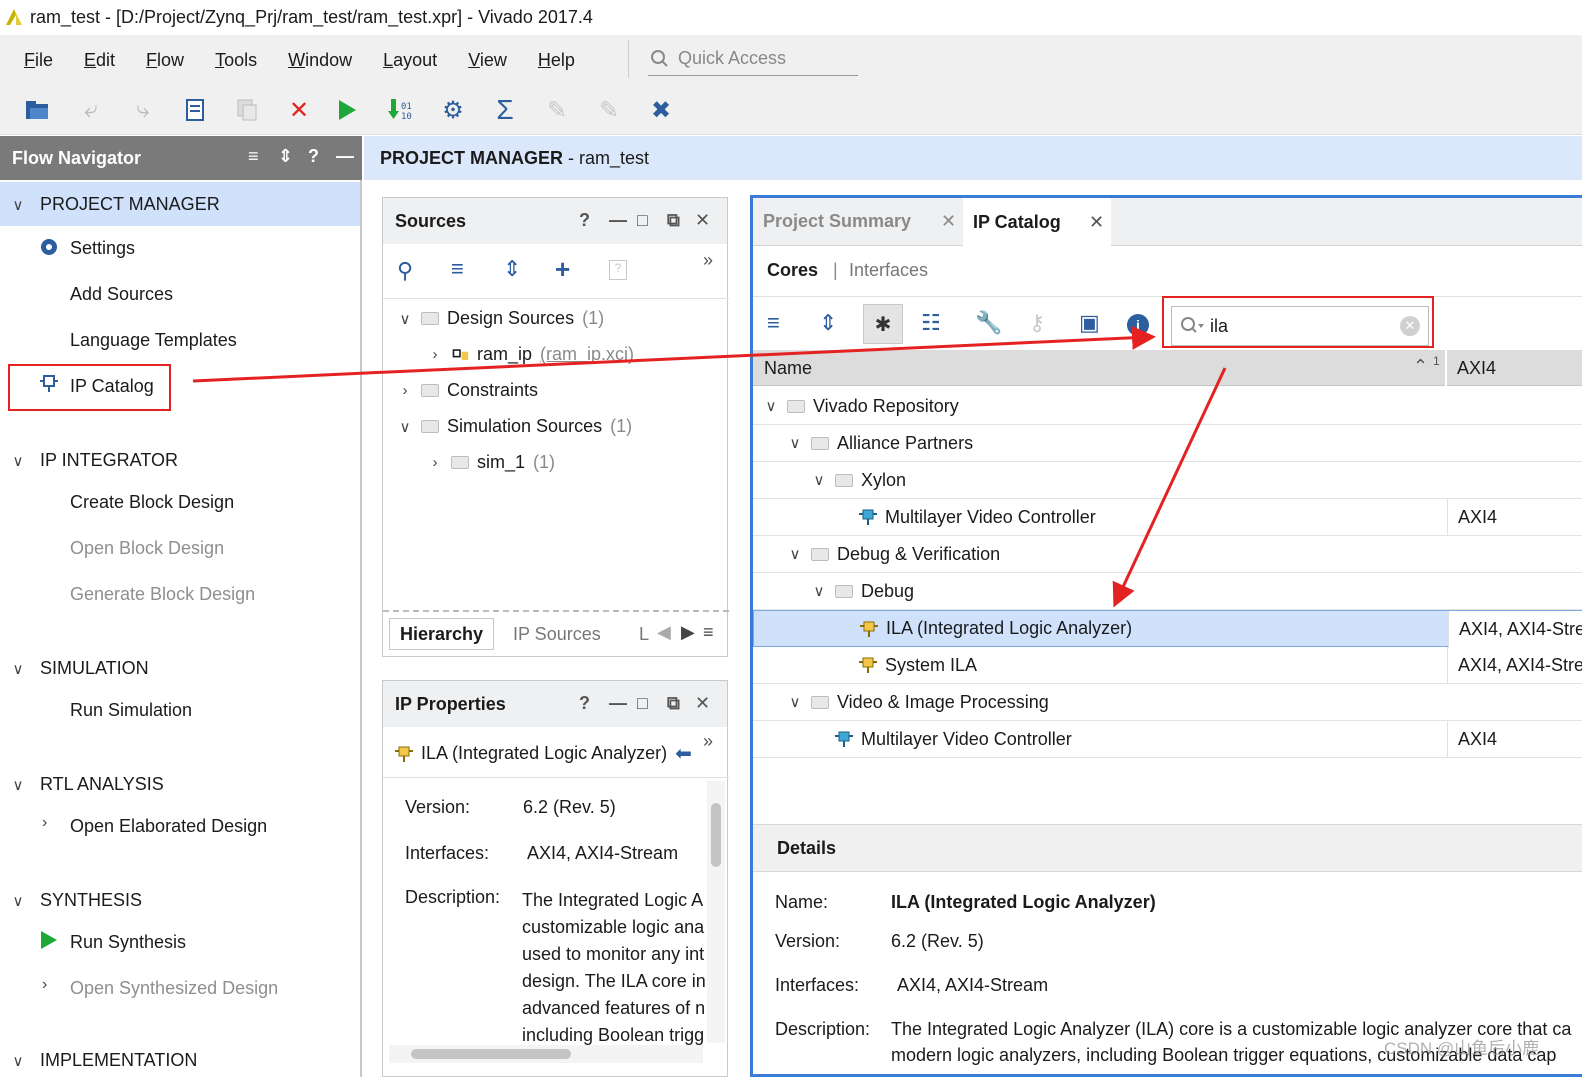 The width and height of the screenshot is (1582, 1077). I want to click on section-simulation: ∨ SIMULATION, so click(79, 668).